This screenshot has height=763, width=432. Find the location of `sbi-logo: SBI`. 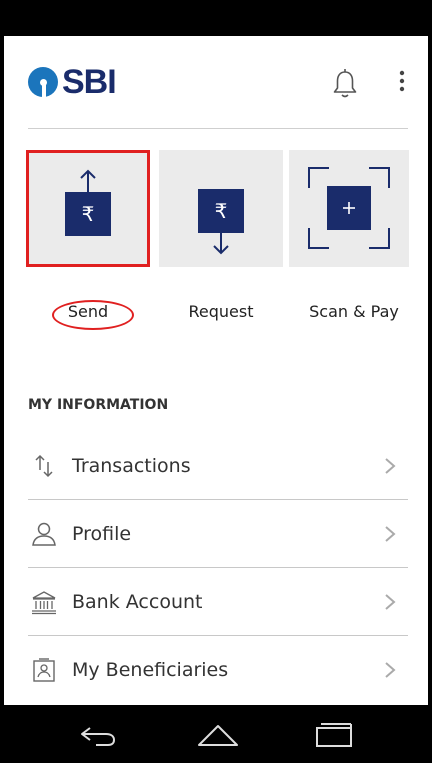

sbi-logo: SBI is located at coordinates (72, 82).